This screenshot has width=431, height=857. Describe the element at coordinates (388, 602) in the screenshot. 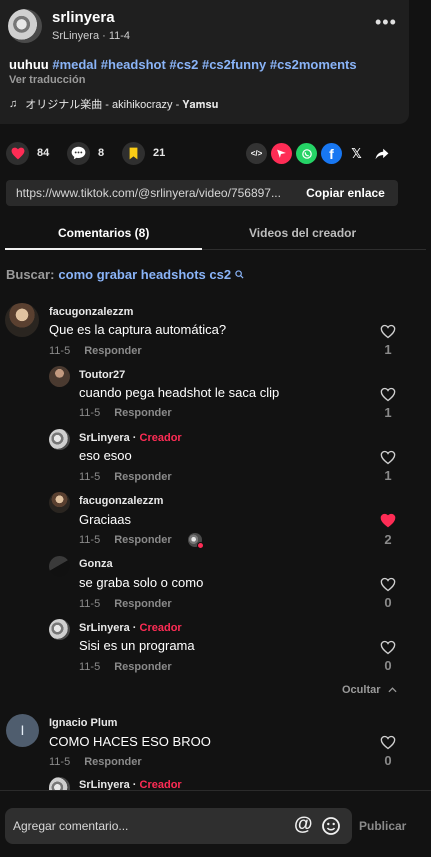

I see `like-count: 0` at that location.